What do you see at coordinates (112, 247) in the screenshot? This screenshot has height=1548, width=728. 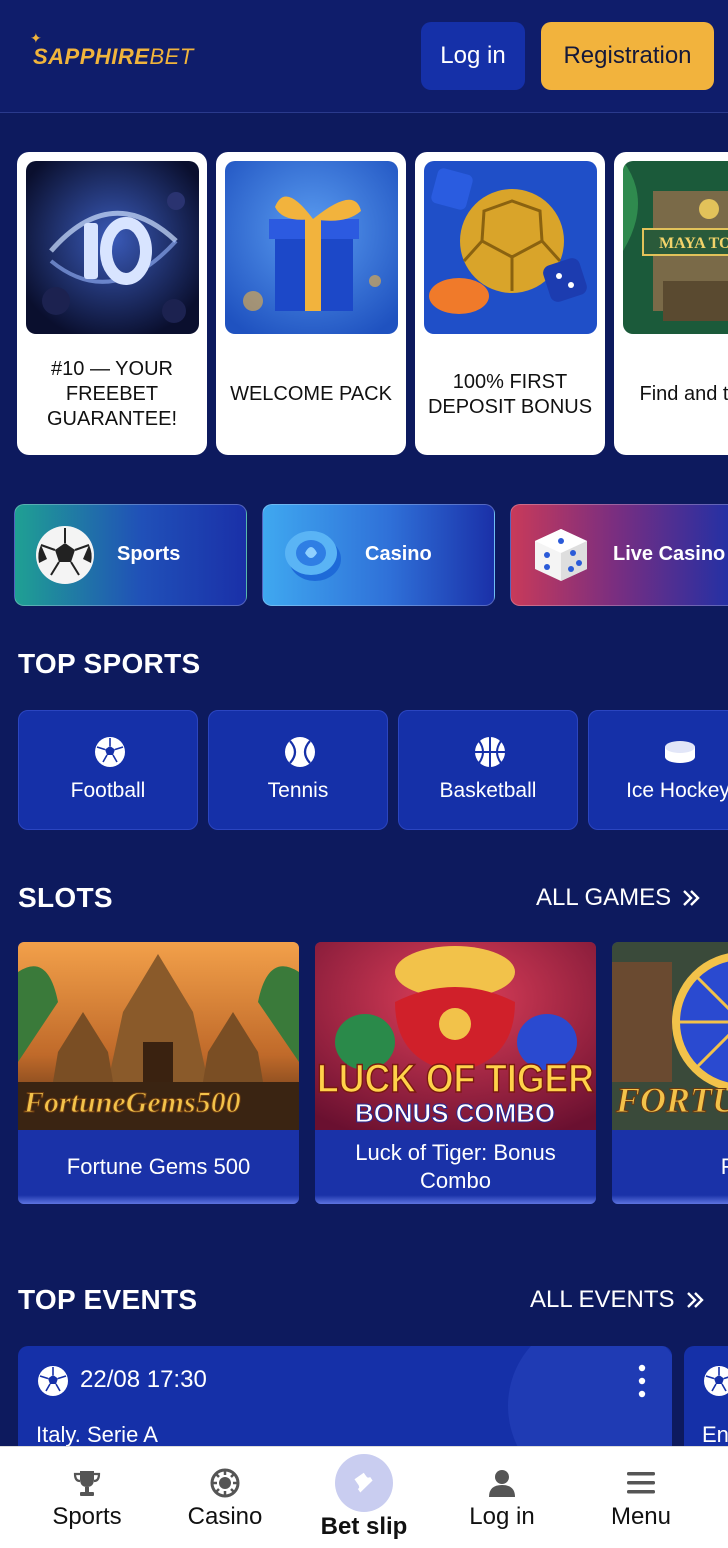 I see `ten-logo-artwork` at bounding box center [112, 247].